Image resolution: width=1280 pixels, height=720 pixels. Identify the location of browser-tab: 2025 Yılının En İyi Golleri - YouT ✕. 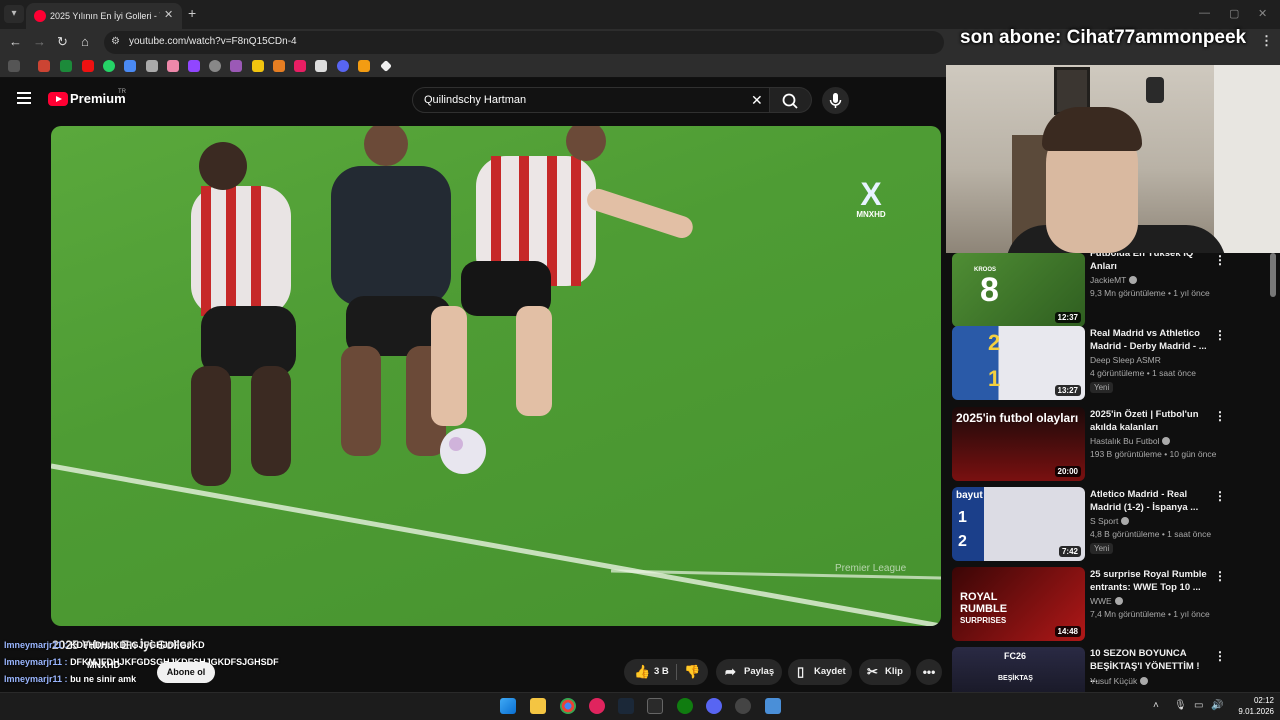
(104, 16).